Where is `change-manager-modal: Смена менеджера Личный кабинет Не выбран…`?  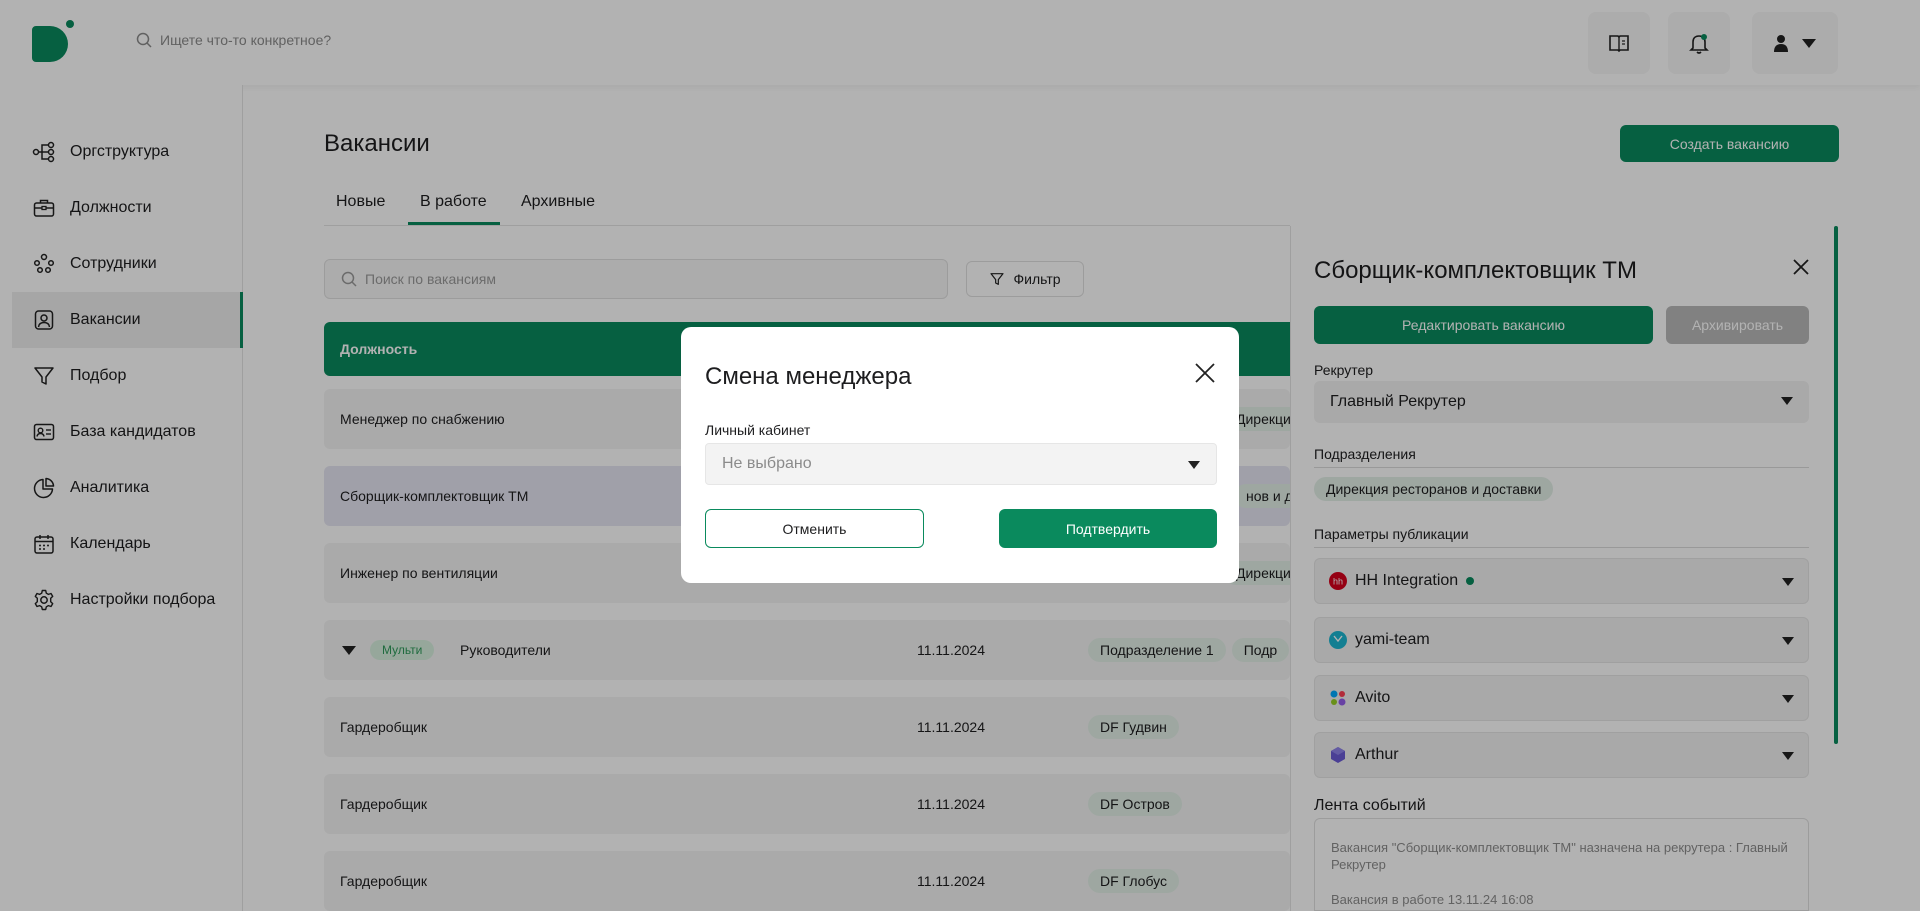 change-manager-modal: Смена менеджера Личный кабинет Не выбран… is located at coordinates (960, 455).